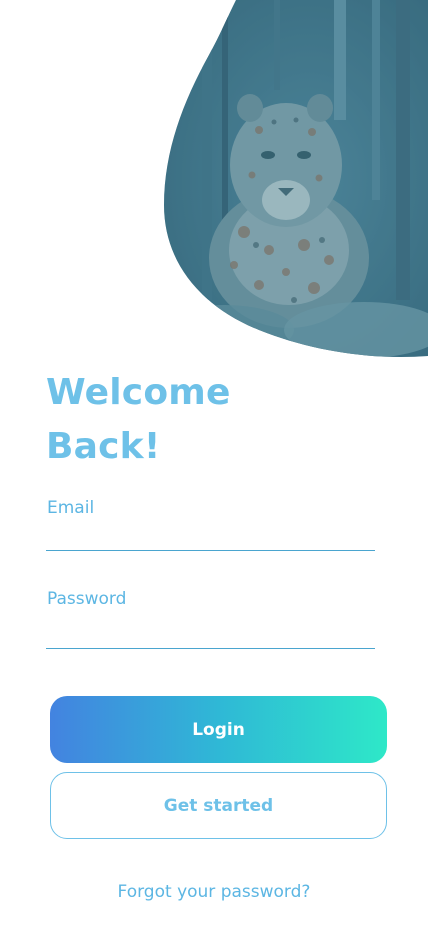 This screenshot has height=926, width=428. I want to click on login-button: Login, so click(218, 729).